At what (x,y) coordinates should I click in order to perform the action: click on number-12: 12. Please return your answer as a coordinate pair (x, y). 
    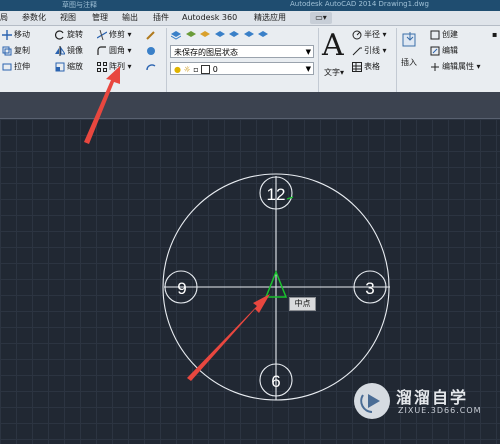
    Looking at the image, I should click on (276, 194).